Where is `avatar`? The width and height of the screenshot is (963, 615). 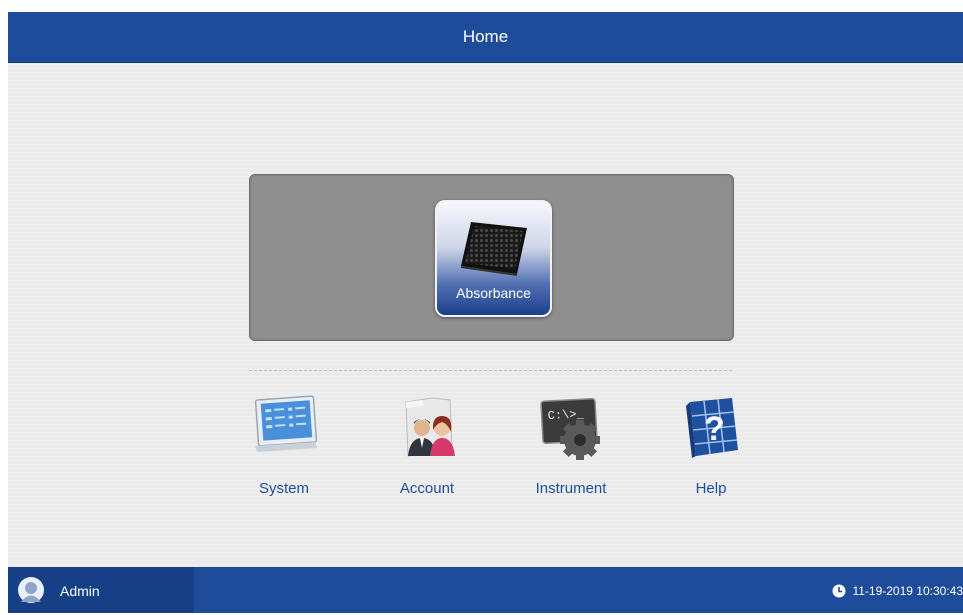 avatar is located at coordinates (31, 590).